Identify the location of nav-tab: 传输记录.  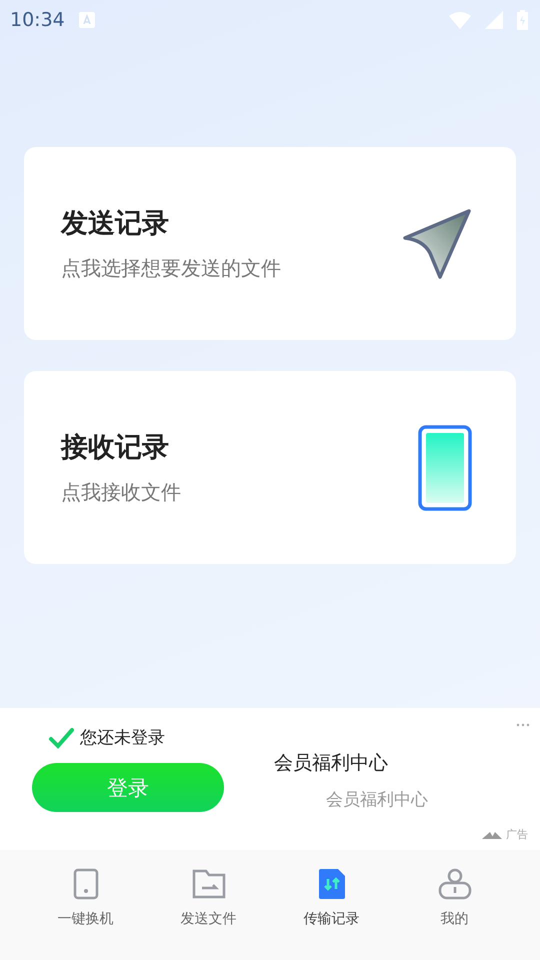
(331, 905).